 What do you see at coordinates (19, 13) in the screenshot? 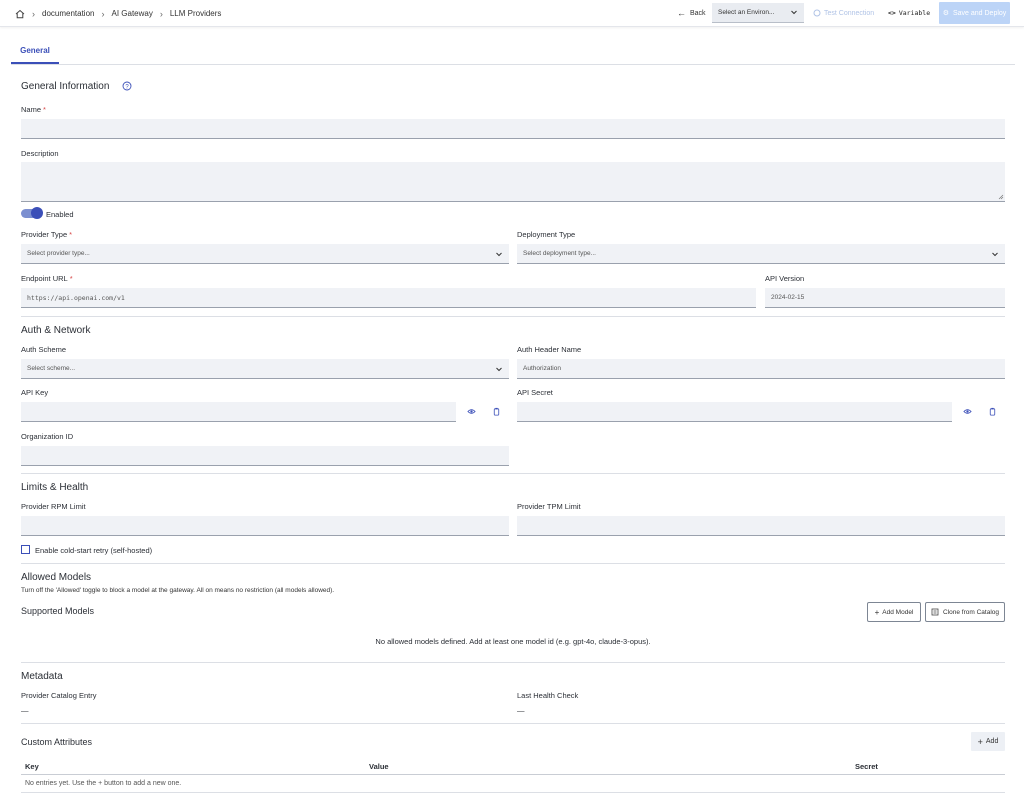
I see `home-icon` at bounding box center [19, 13].